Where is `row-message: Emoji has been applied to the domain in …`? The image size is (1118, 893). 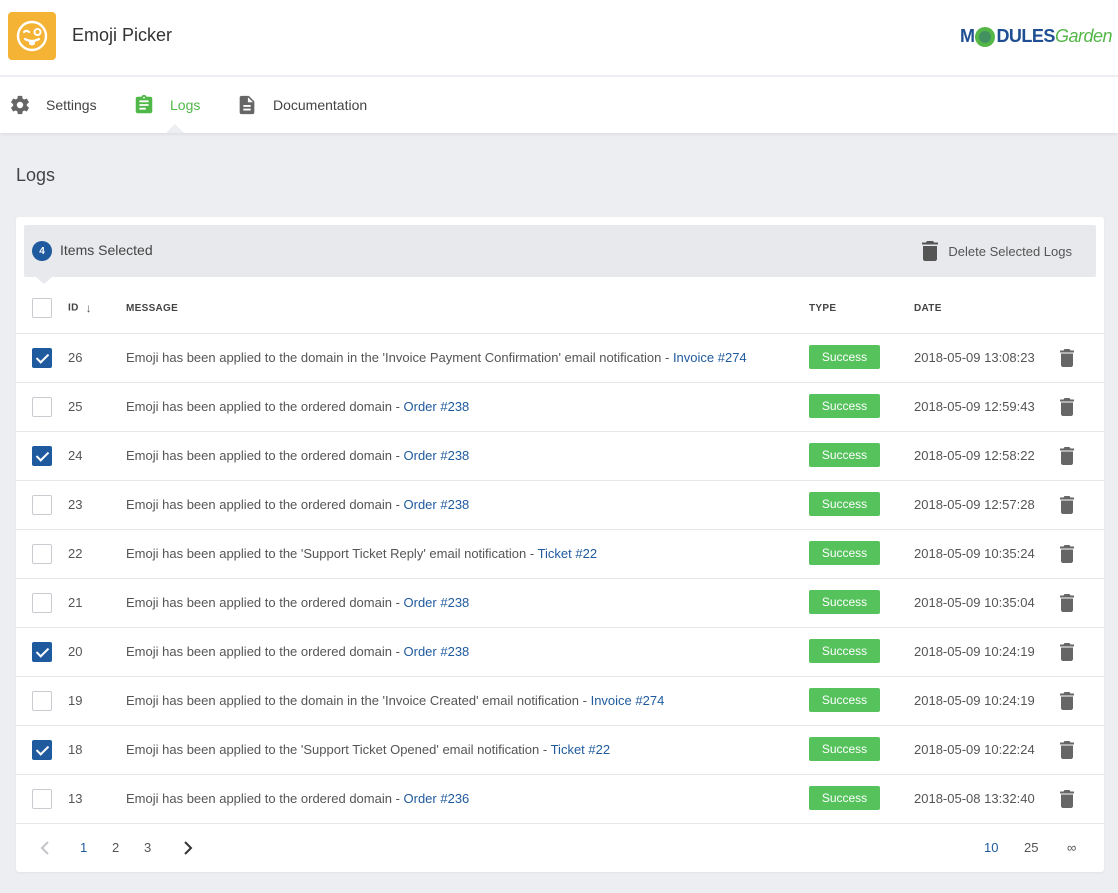
row-message: Emoji has been applied to the domain in … is located at coordinates (467, 358).